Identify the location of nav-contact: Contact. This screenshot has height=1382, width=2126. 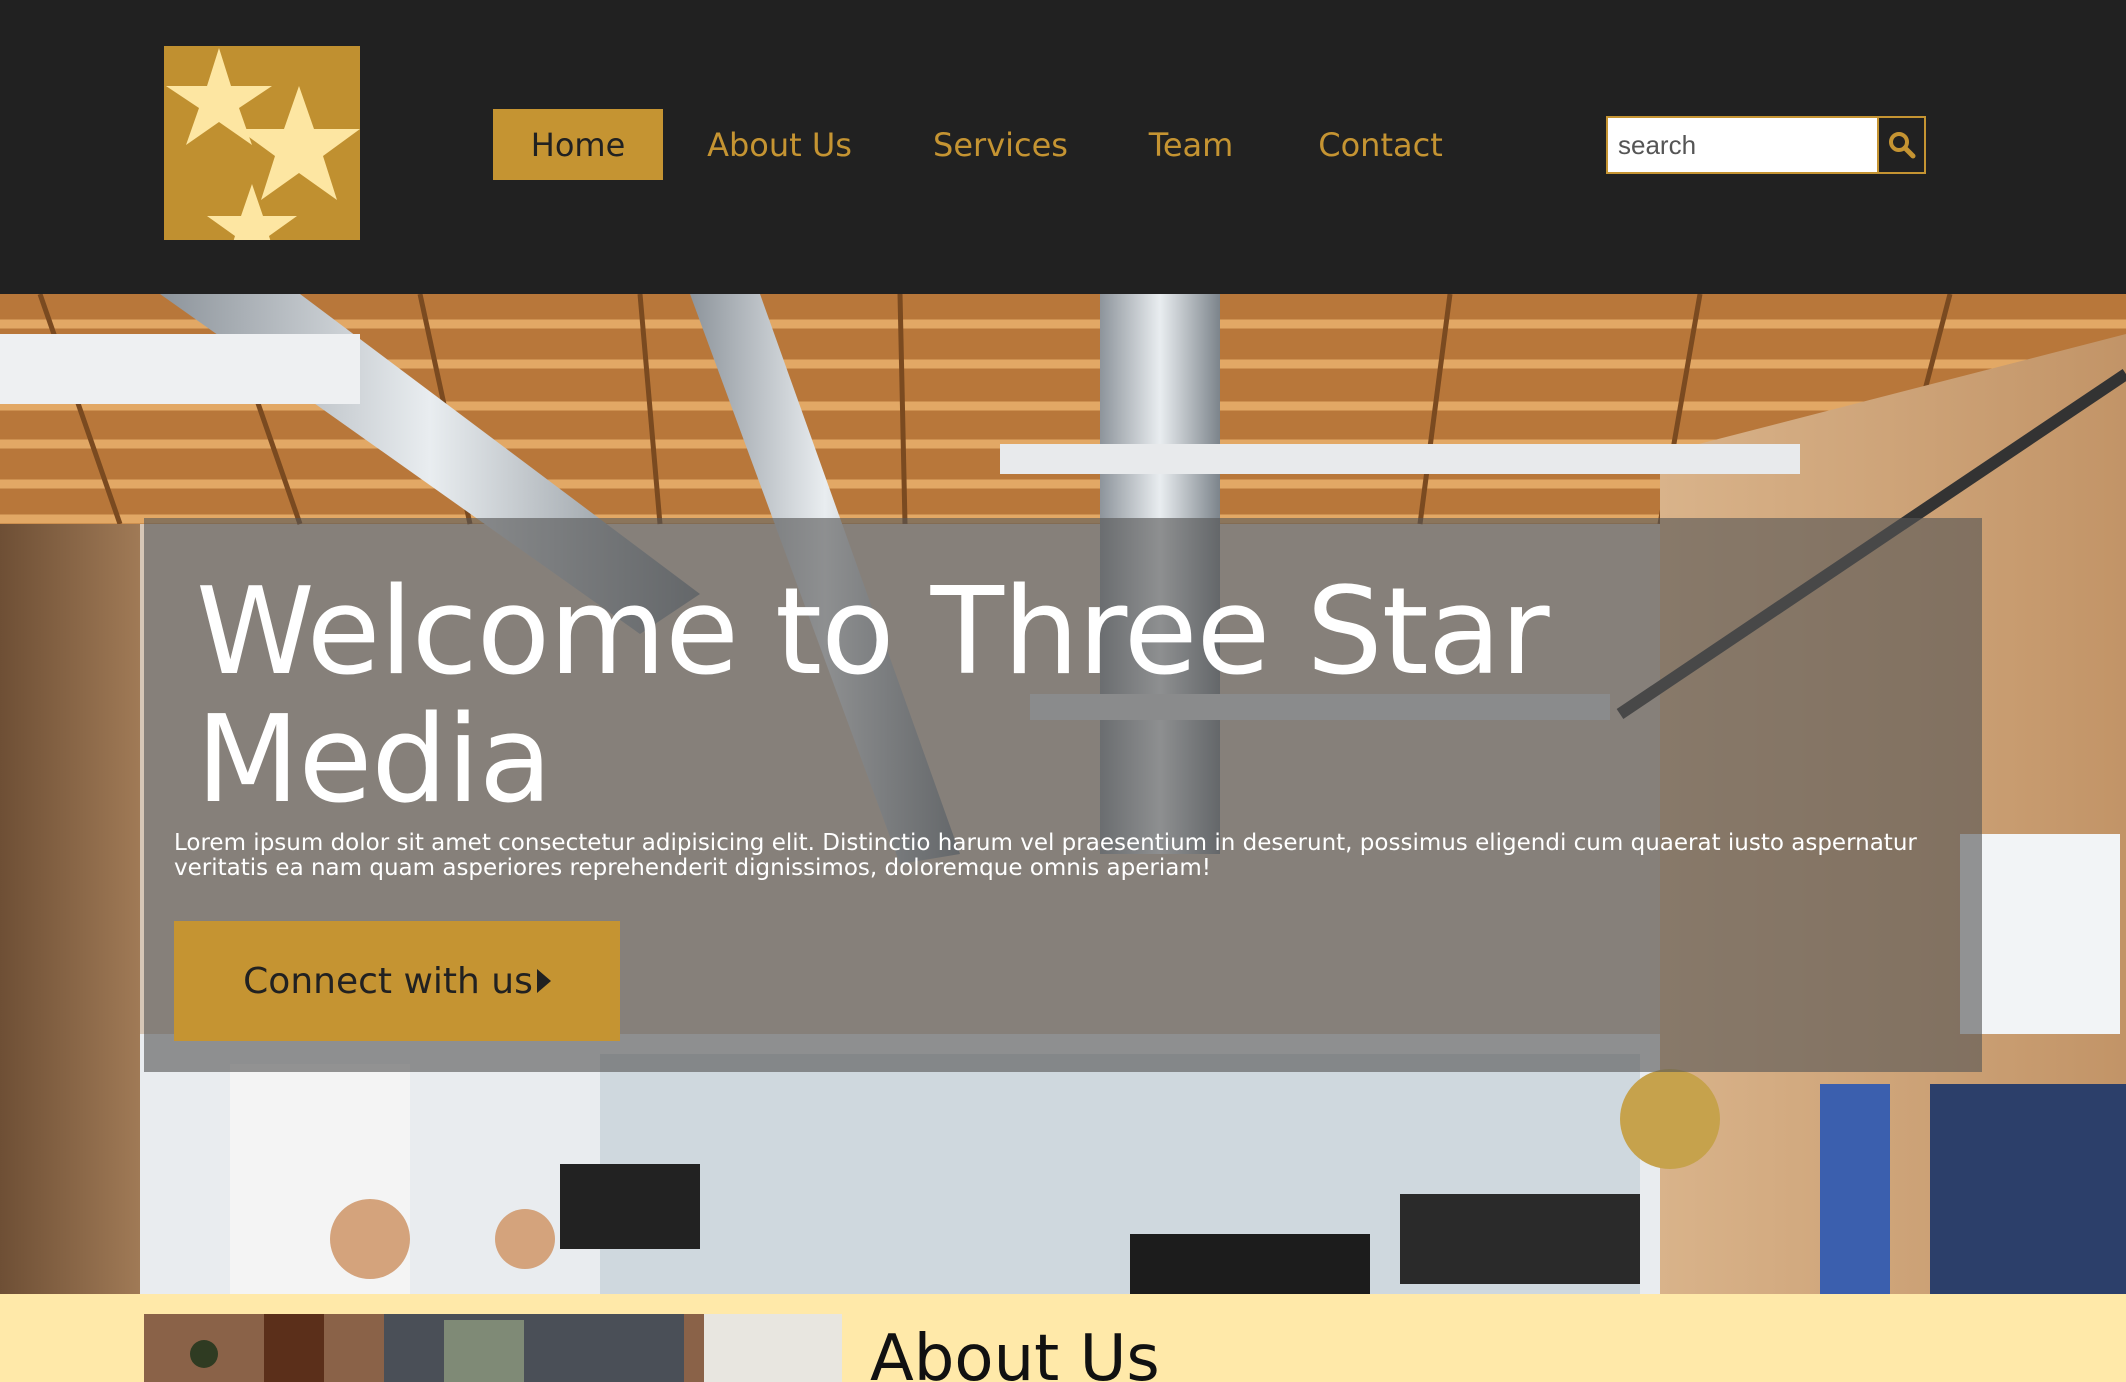
(1380, 144).